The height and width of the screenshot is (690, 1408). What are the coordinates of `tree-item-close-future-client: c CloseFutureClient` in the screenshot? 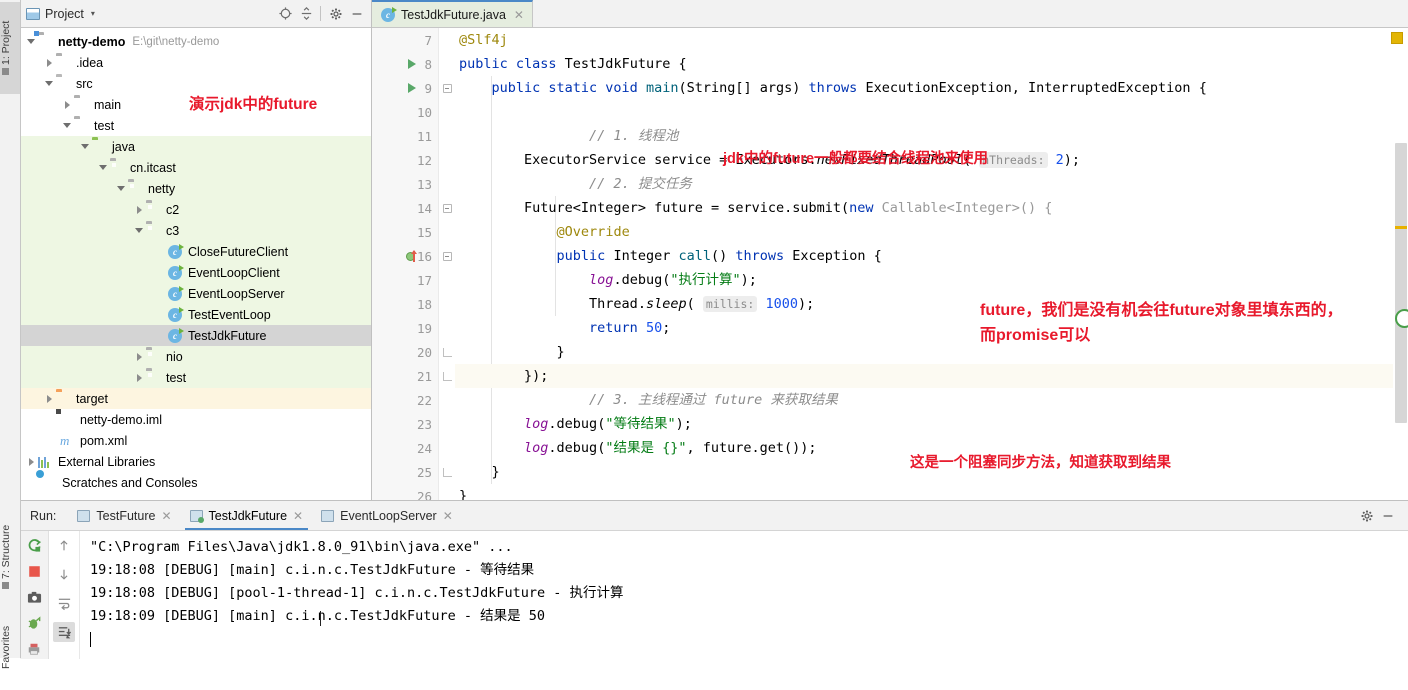 It's located at (195, 251).